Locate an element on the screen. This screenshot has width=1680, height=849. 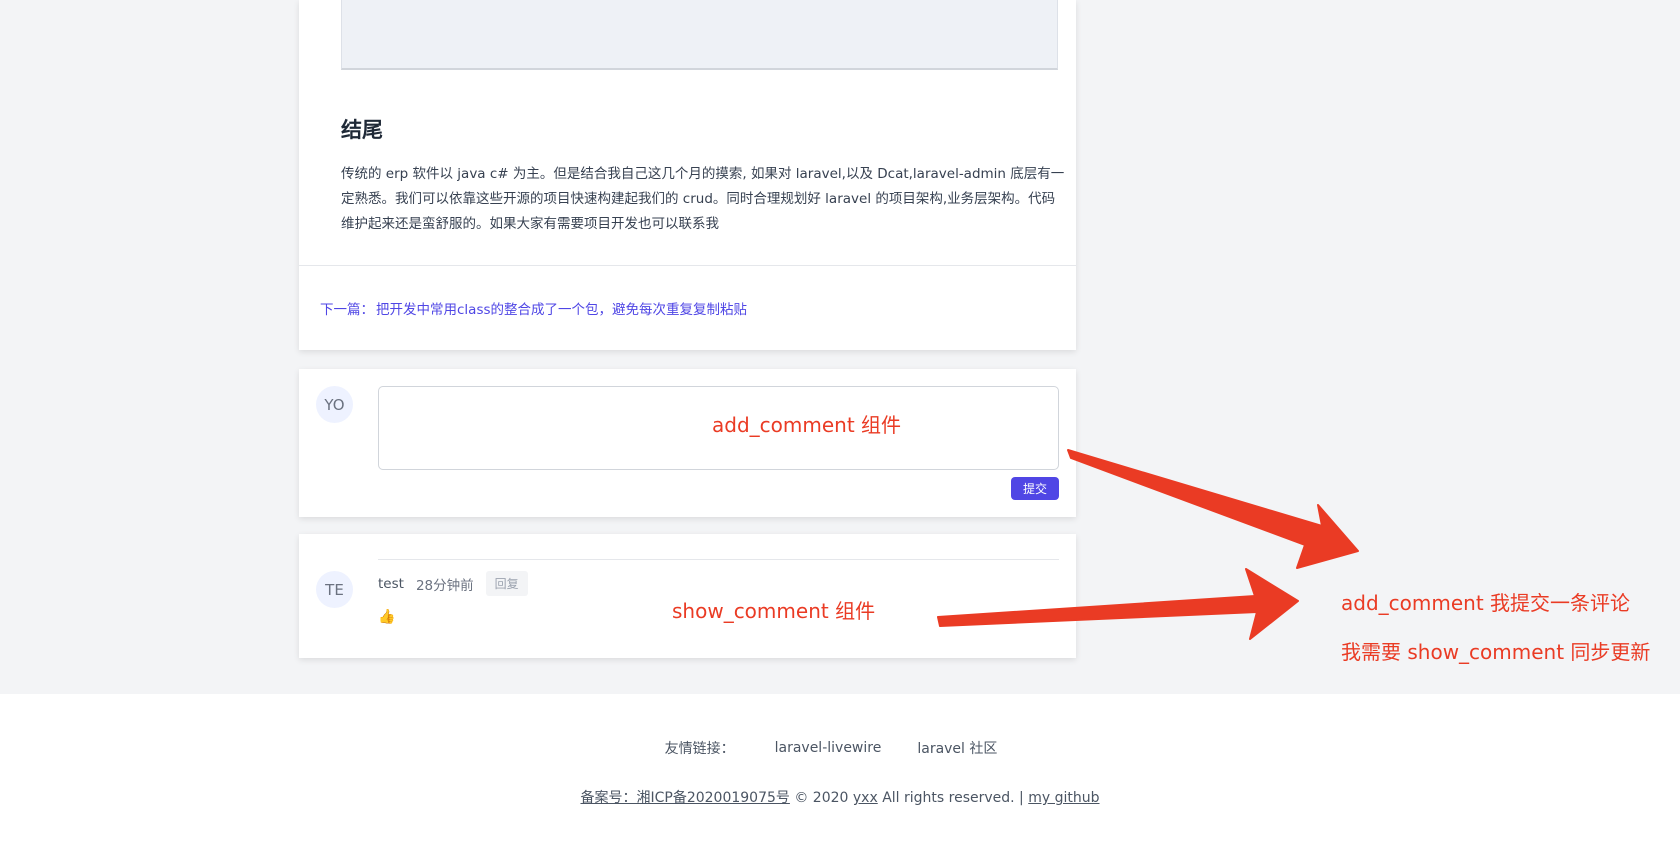
github-link: my github is located at coordinates (1063, 798).